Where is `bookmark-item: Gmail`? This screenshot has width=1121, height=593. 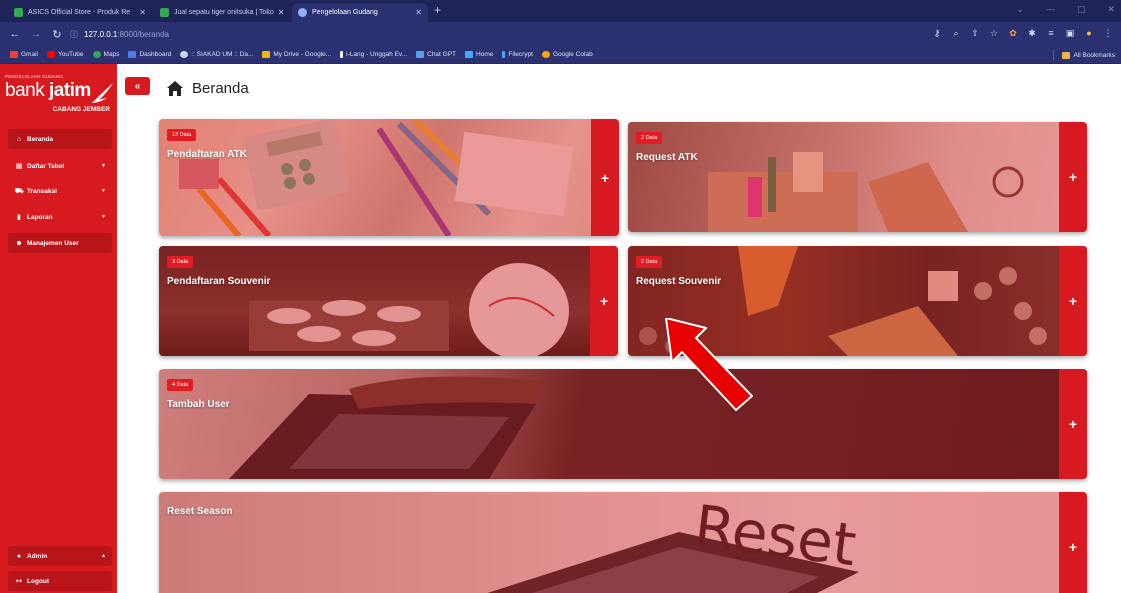
bookmark-item: Gmail is located at coordinates (24, 54).